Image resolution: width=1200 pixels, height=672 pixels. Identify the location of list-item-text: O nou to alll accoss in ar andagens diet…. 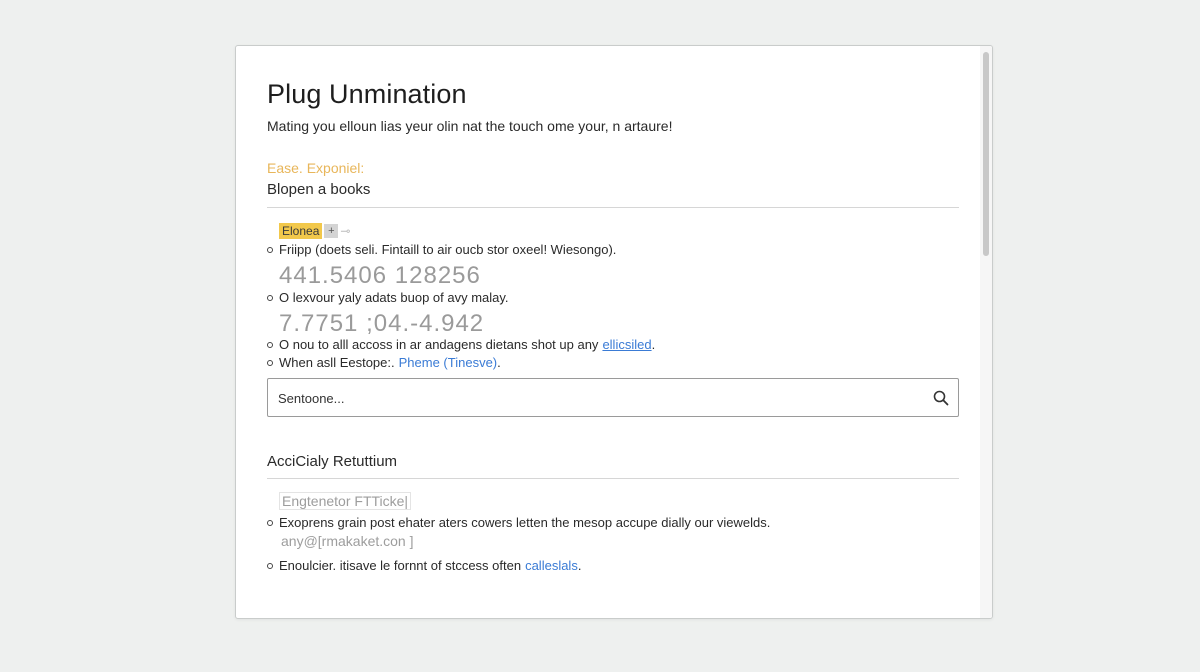
(439, 344).